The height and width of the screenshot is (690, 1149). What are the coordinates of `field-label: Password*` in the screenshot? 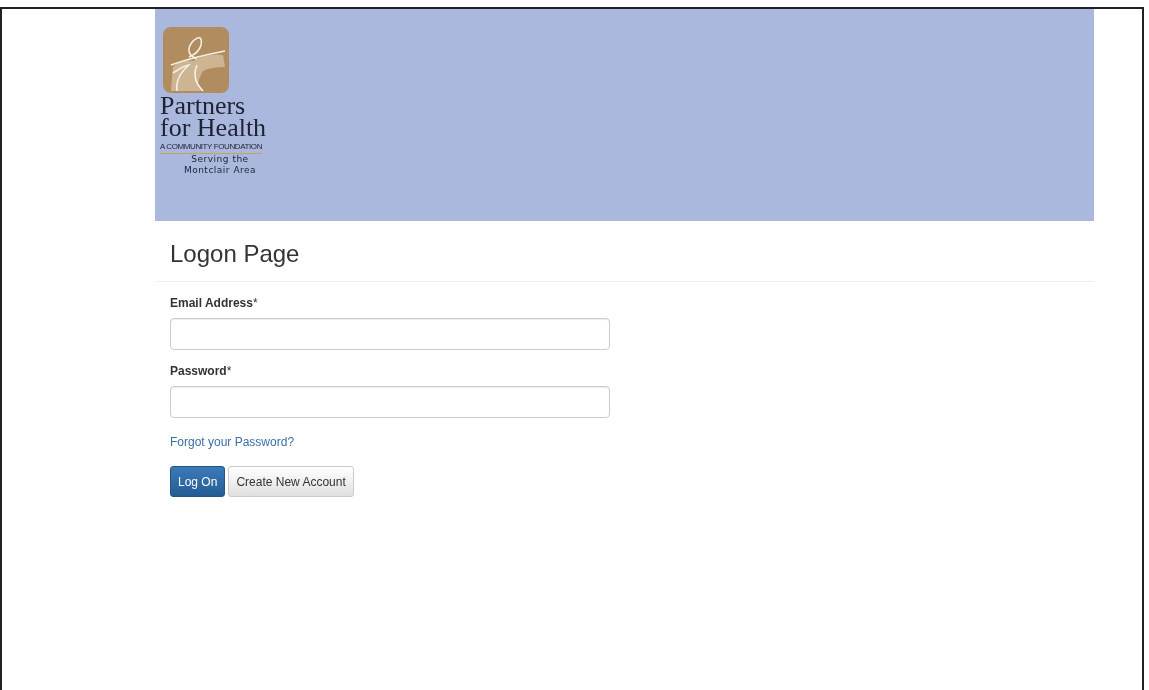 It's located at (201, 371).